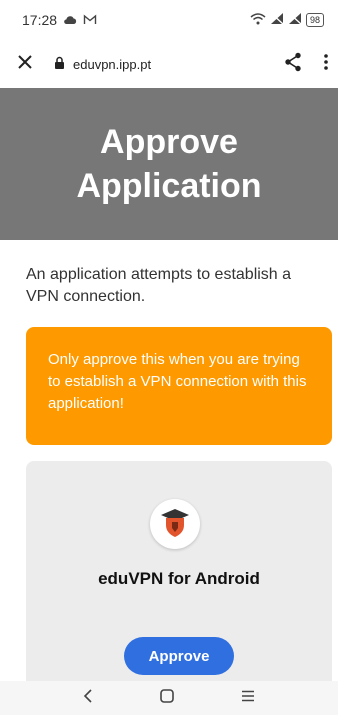 This screenshot has width=338, height=715. I want to click on gmail-icon, so click(90, 20).